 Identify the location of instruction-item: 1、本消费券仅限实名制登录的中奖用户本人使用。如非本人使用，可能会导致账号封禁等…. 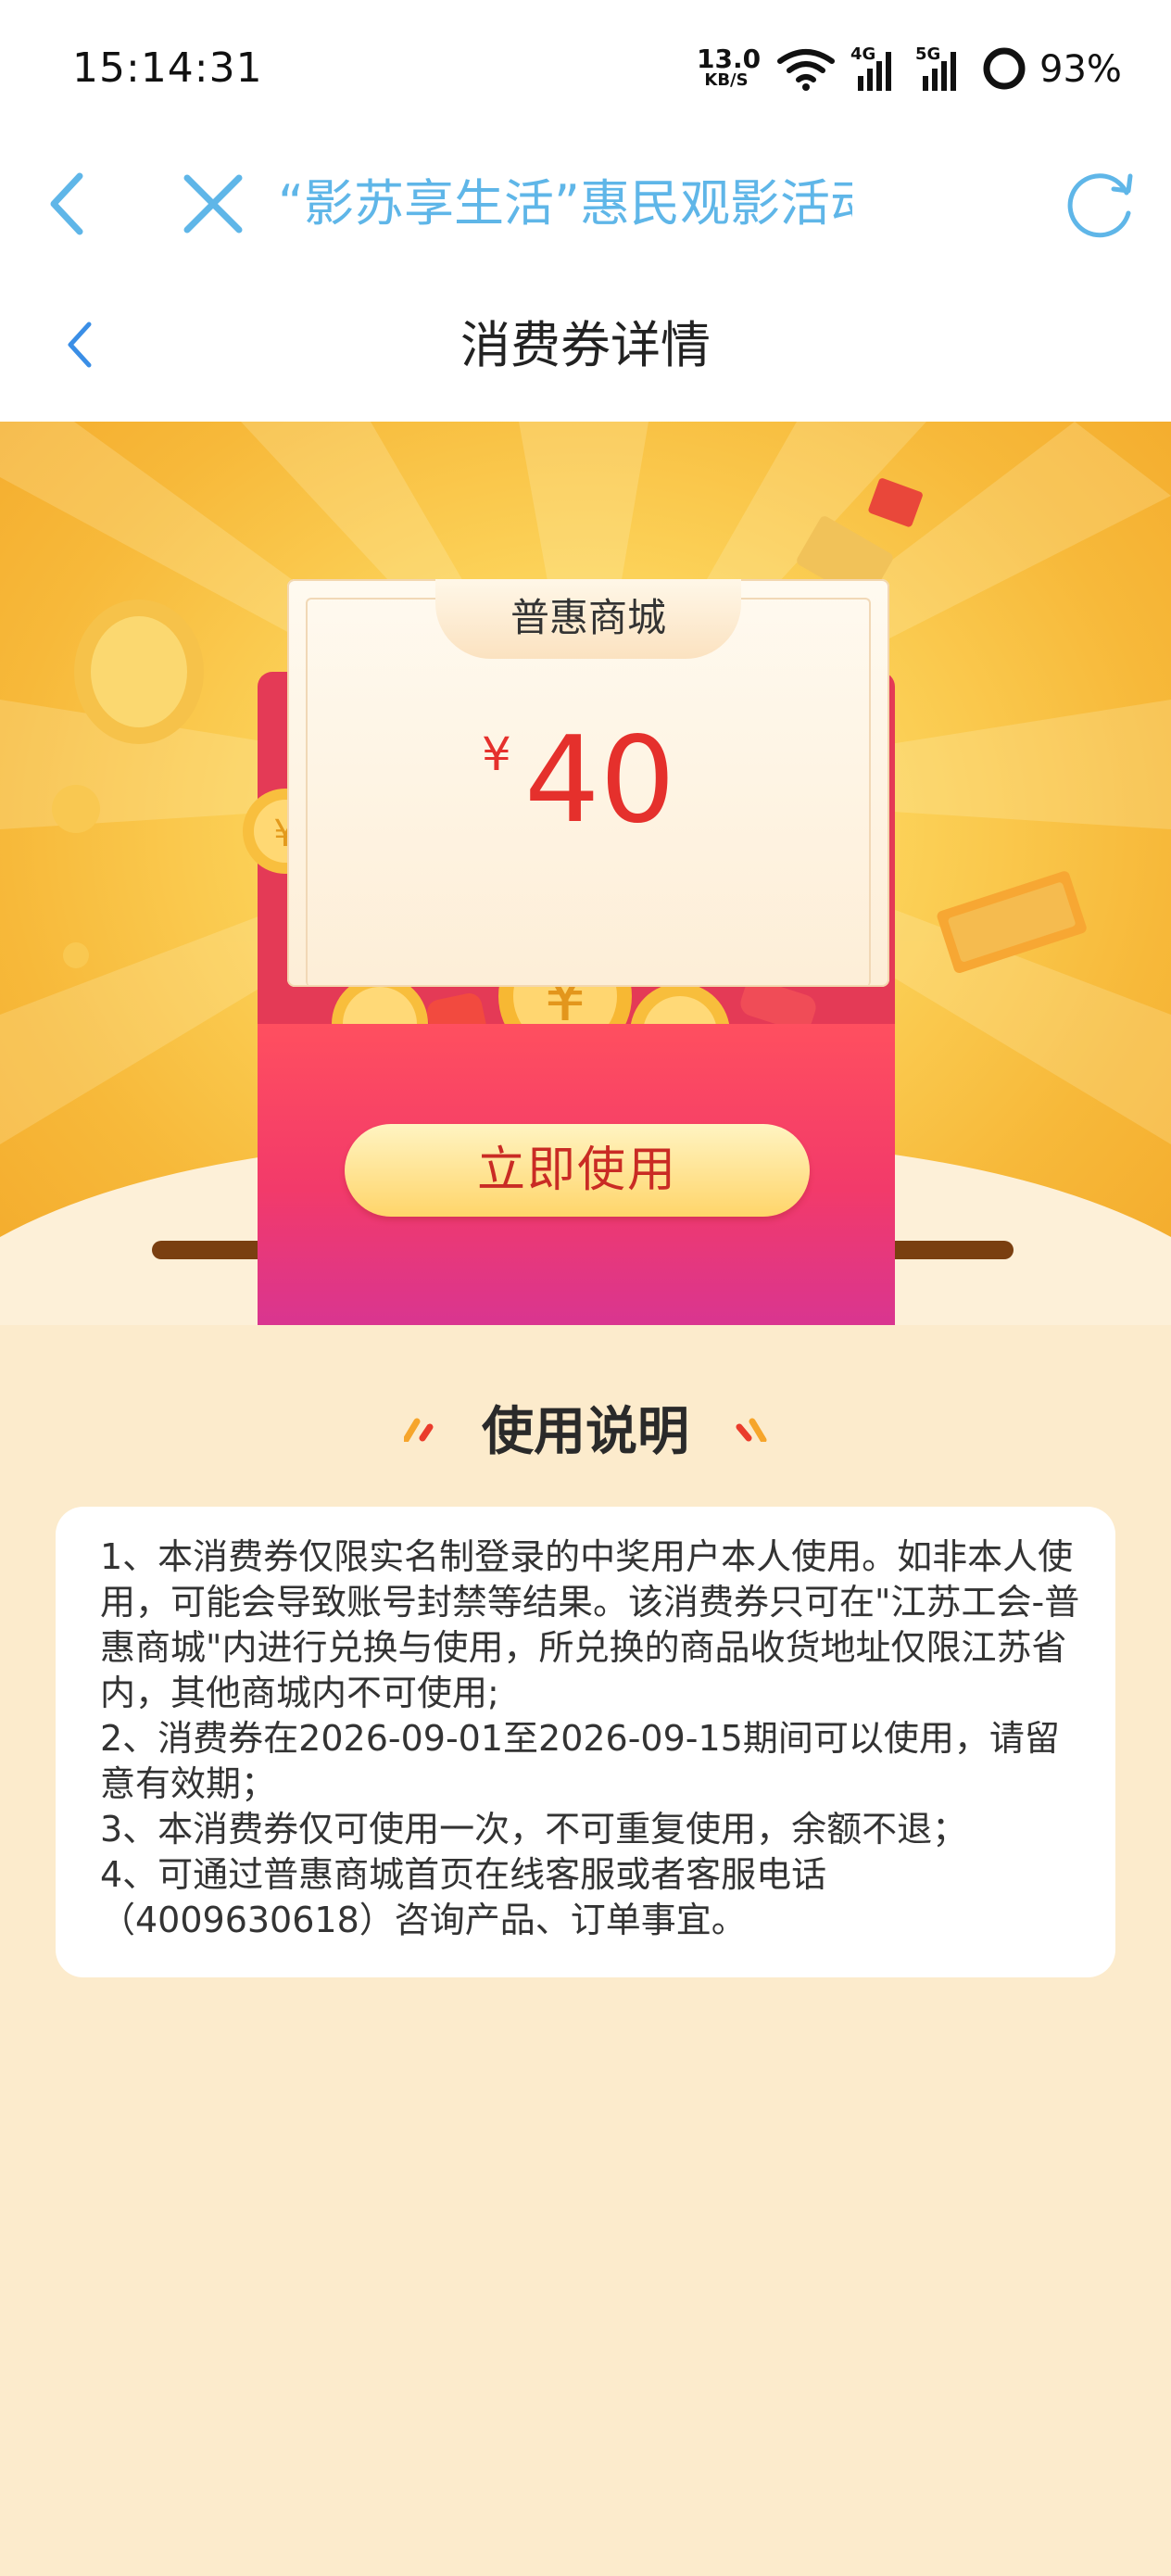
(590, 1624).